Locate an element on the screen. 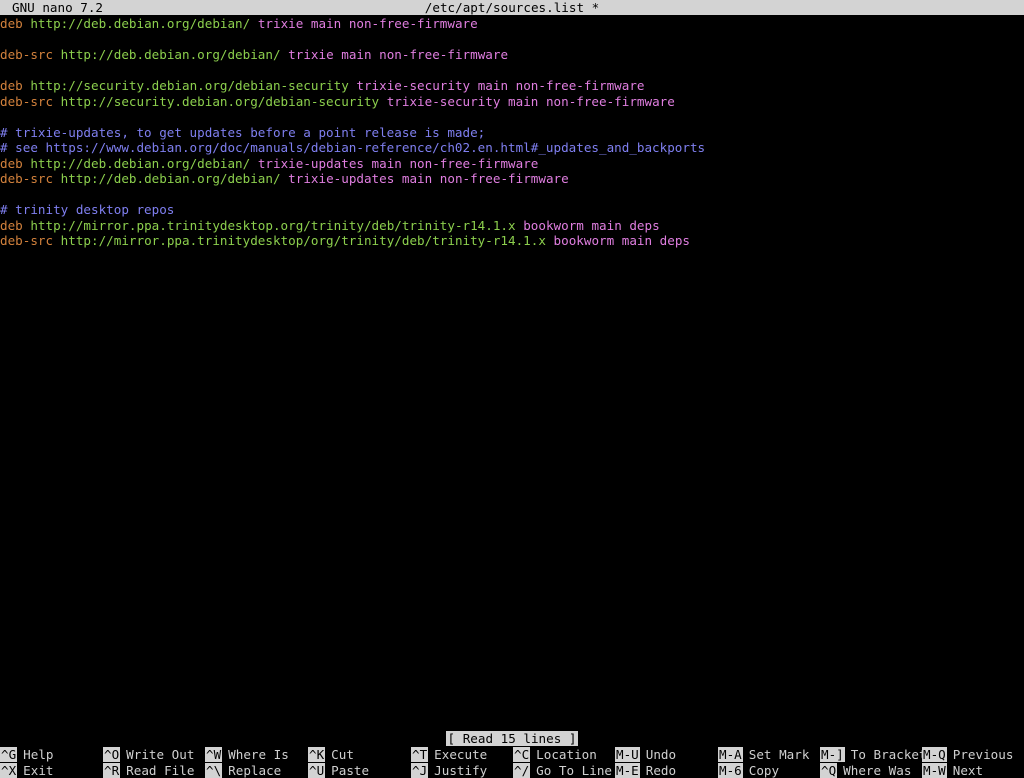 The image size is (1024, 778). shortcut-label: Help is located at coordinates (38, 754).